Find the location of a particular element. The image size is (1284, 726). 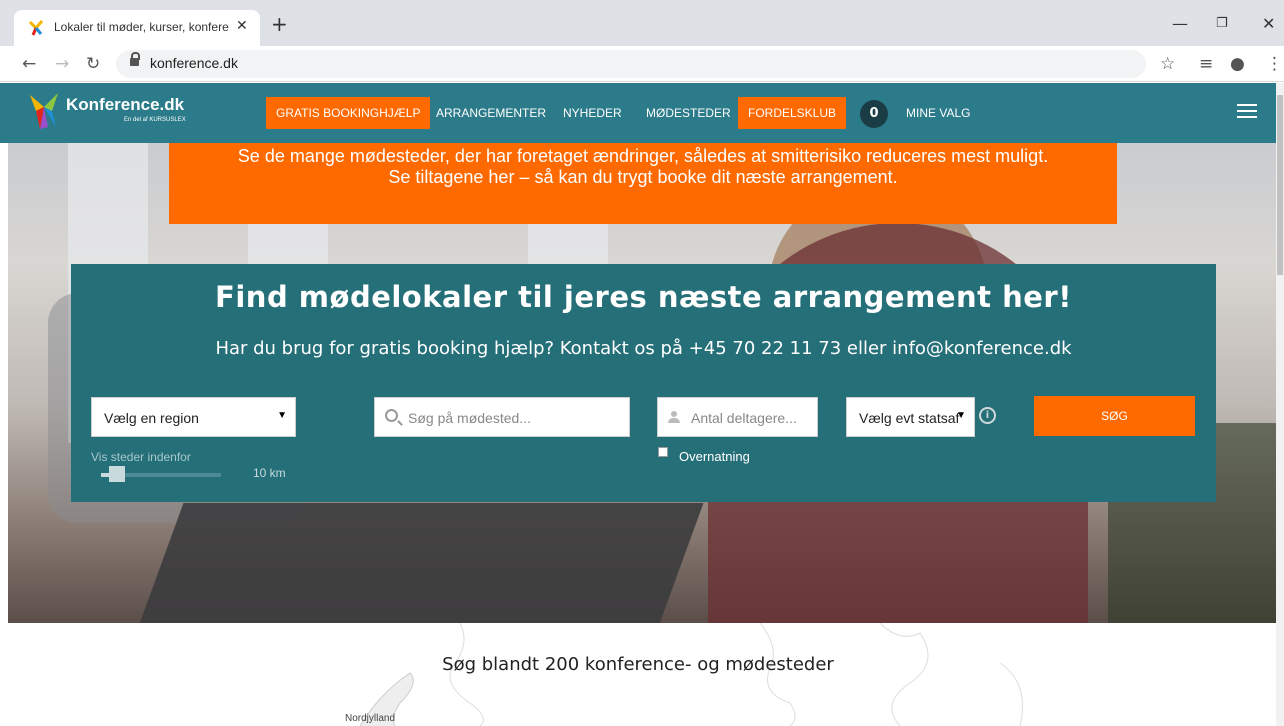

nav-fordelsklub: FORDELSKLUB is located at coordinates (792, 113).